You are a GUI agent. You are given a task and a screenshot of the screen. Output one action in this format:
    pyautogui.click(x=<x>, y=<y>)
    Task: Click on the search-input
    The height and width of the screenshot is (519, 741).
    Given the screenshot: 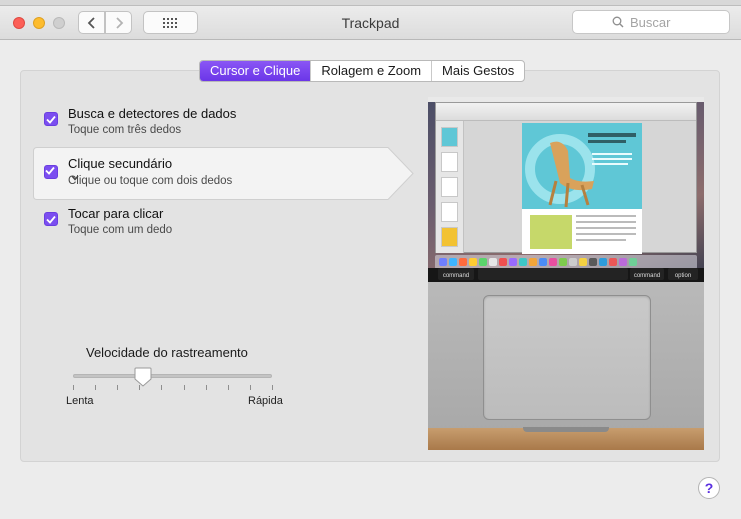 What is the action you would take?
    pyautogui.click(x=660, y=22)
    